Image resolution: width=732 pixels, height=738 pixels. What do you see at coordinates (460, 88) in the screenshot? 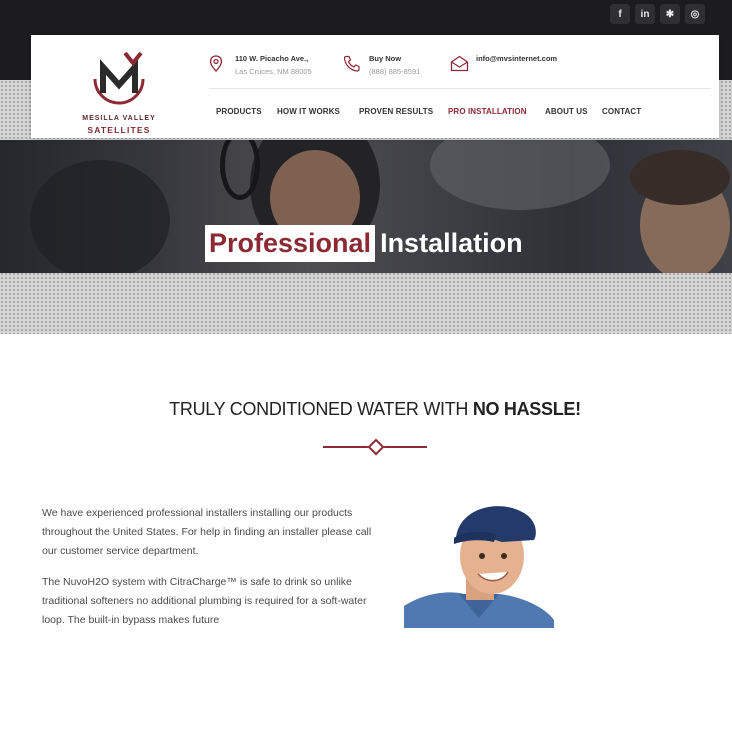
I see `header-divider` at bounding box center [460, 88].